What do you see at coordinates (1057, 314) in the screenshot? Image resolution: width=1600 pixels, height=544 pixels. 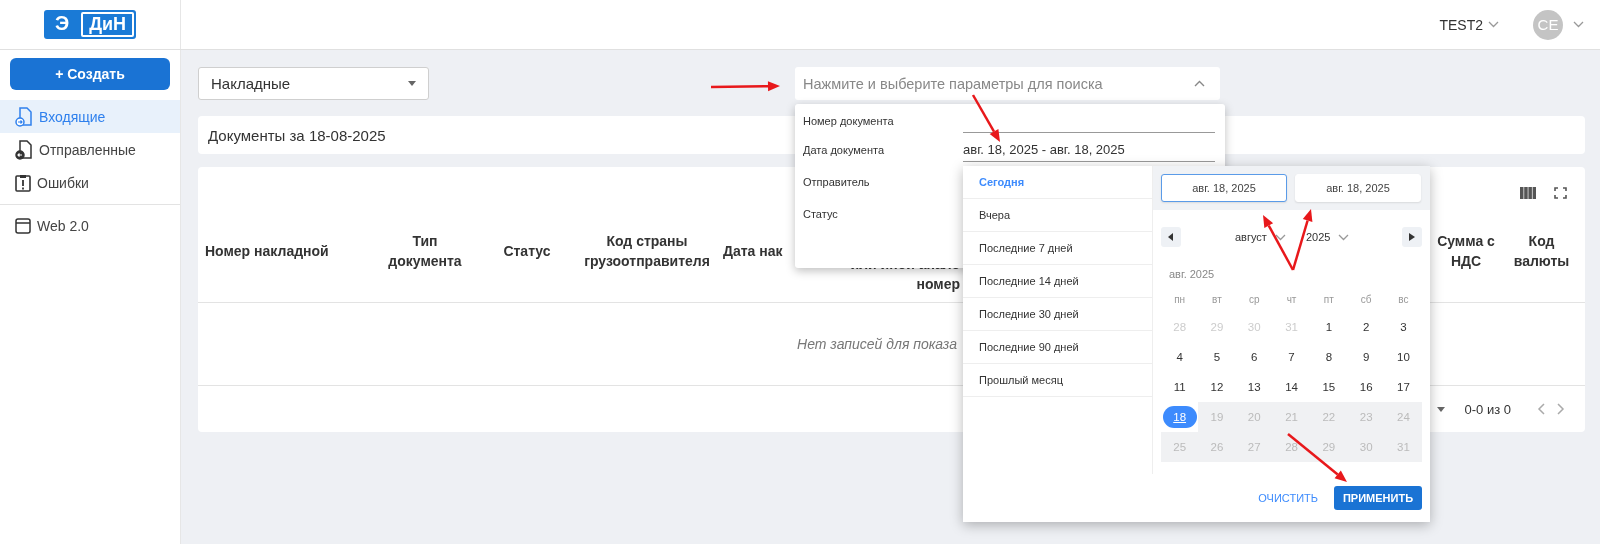 I see `date-preset: Последние 30 дней` at bounding box center [1057, 314].